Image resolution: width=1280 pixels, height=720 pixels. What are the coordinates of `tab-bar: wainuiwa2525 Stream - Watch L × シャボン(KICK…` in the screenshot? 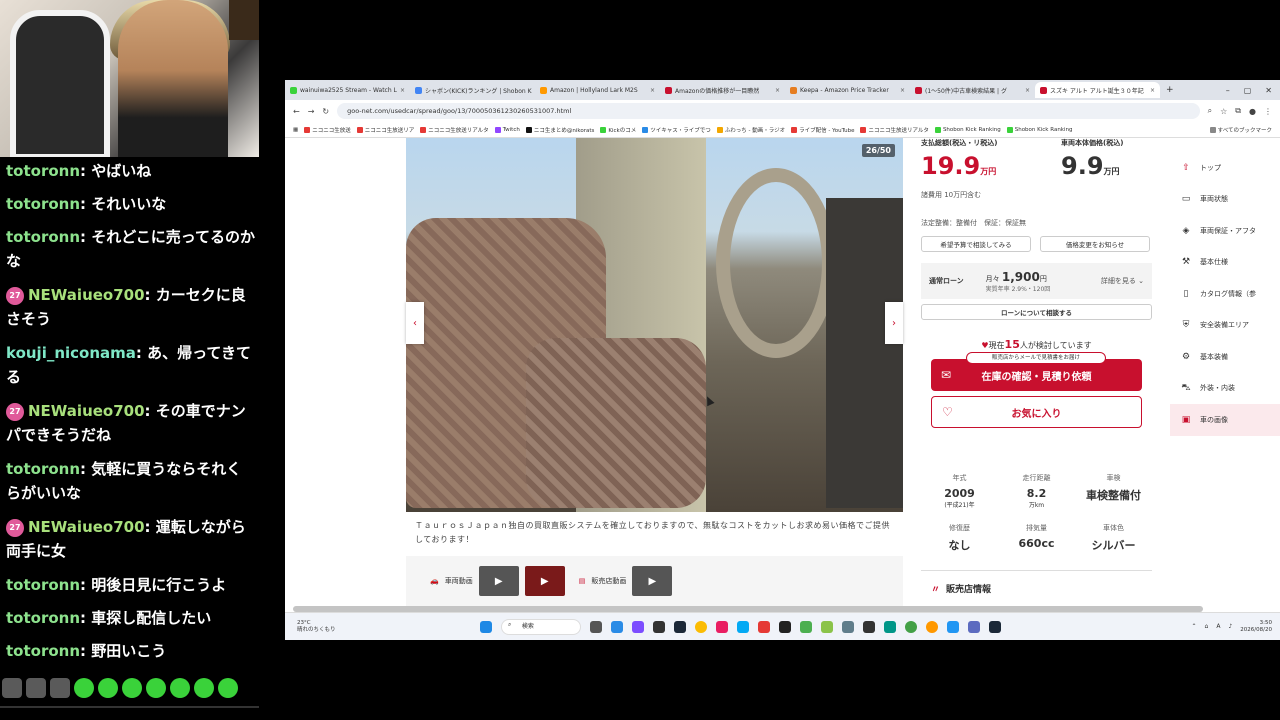 It's located at (782, 90).